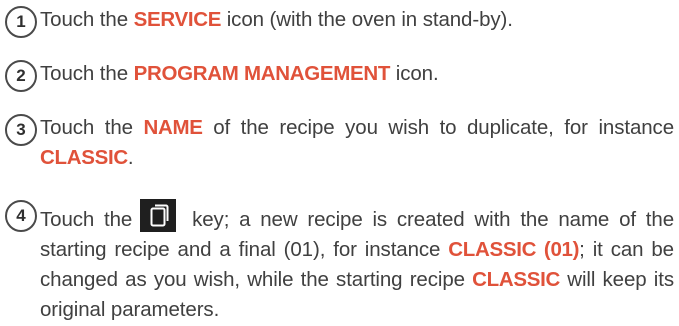 The width and height of the screenshot is (679, 326). Describe the element at coordinates (21, 130) in the screenshot. I see `step-number-badge: 3` at that location.